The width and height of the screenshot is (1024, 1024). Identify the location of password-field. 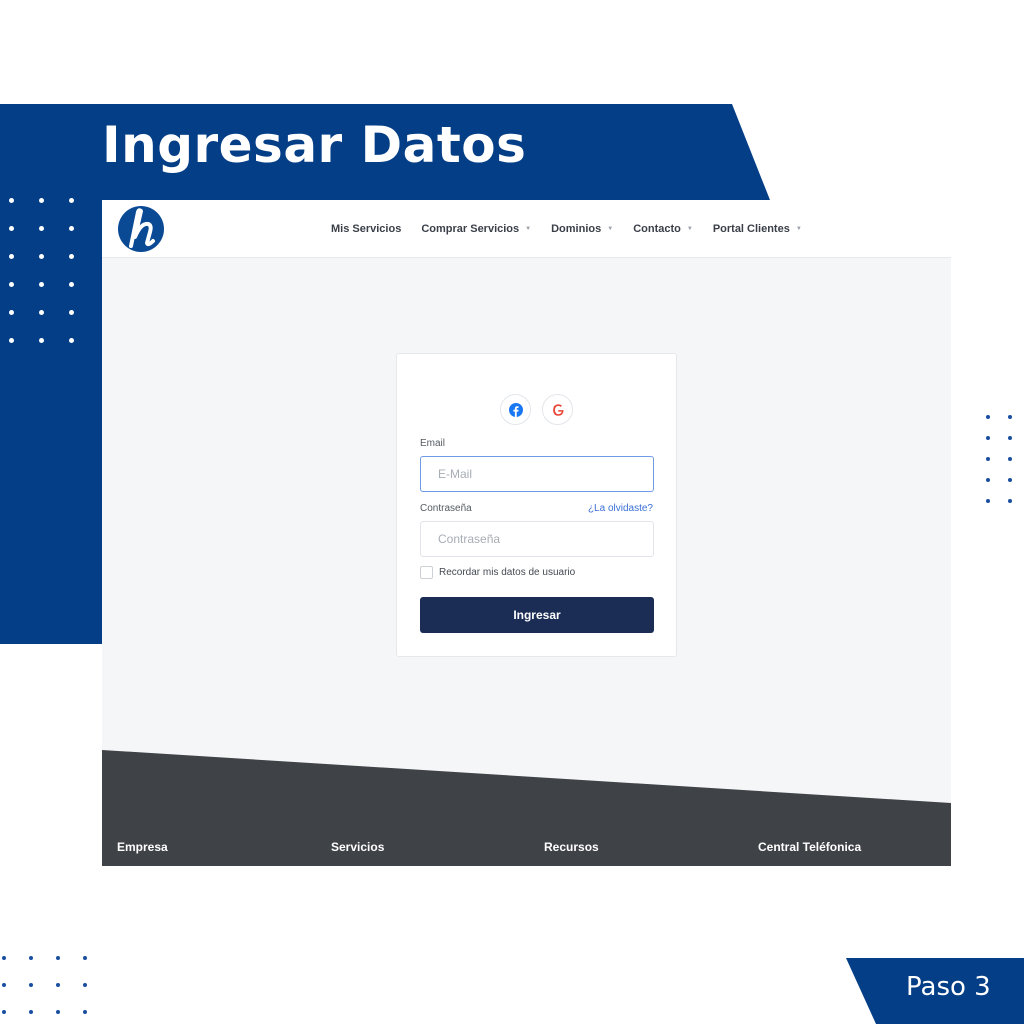
(537, 539).